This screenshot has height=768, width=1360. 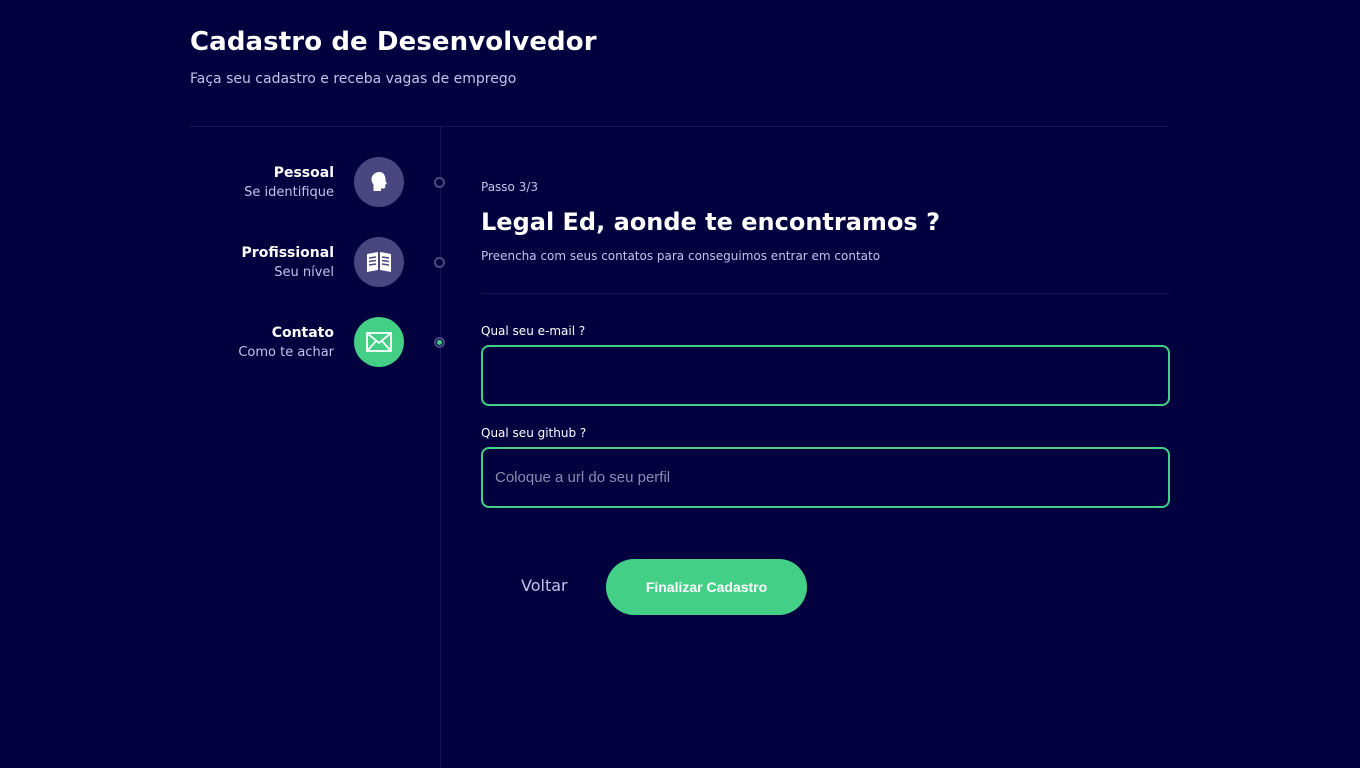 What do you see at coordinates (379, 342) in the screenshot?
I see `envelope-icon` at bounding box center [379, 342].